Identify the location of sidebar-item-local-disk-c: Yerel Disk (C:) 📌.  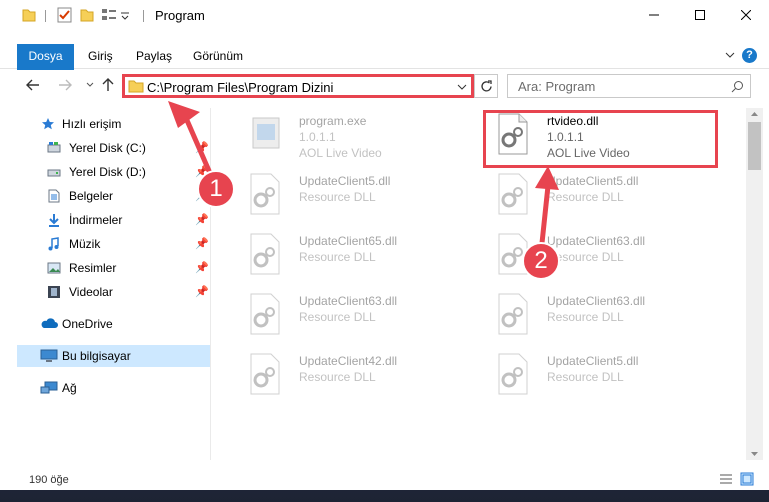
(113, 148).